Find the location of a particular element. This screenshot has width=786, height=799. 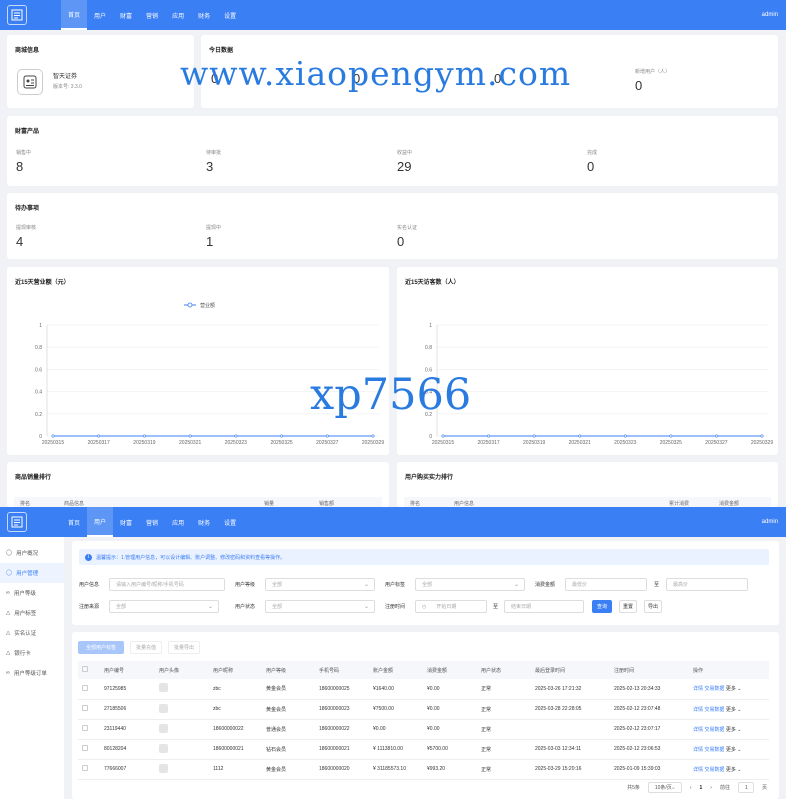

action-tabs: 全部用户标签 批量充值 批量导出 is located at coordinates (139, 647).